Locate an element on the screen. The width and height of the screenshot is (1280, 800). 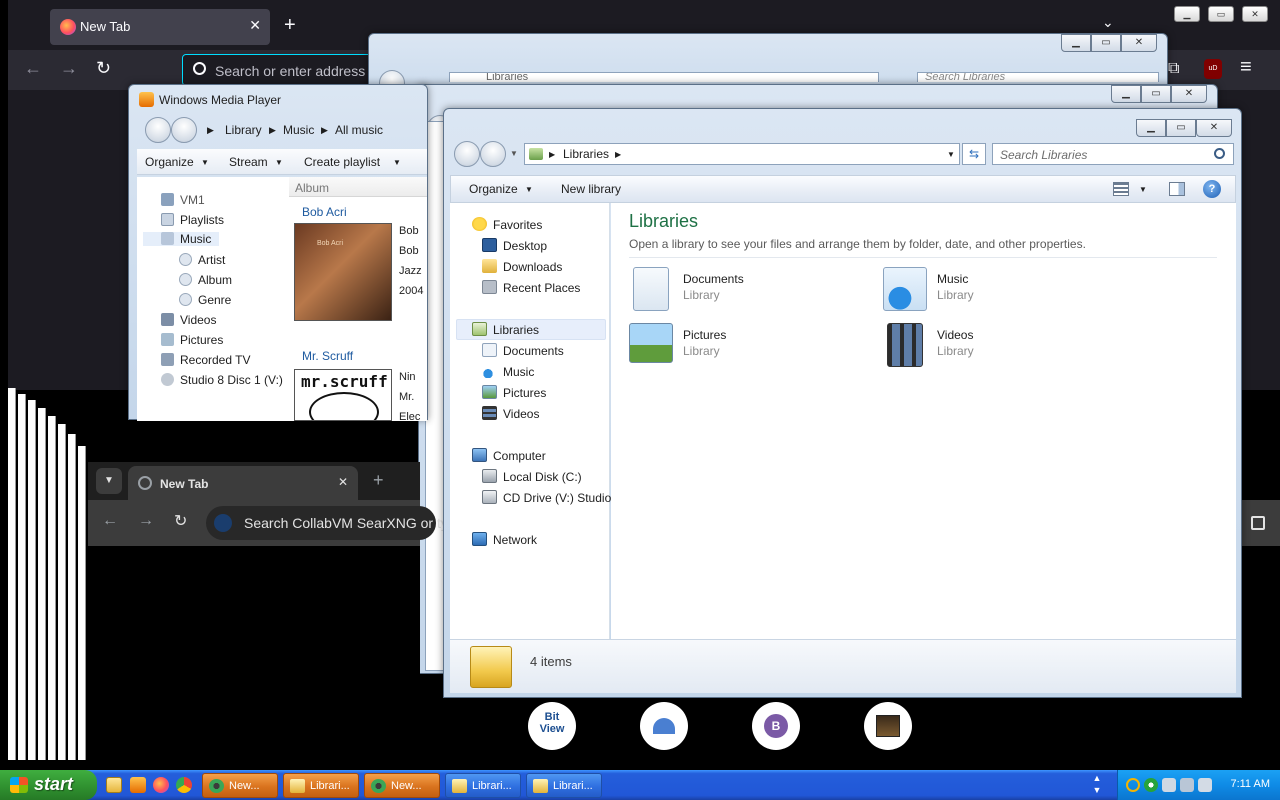
stream-menu: Stream is located at coordinates (248, 162).